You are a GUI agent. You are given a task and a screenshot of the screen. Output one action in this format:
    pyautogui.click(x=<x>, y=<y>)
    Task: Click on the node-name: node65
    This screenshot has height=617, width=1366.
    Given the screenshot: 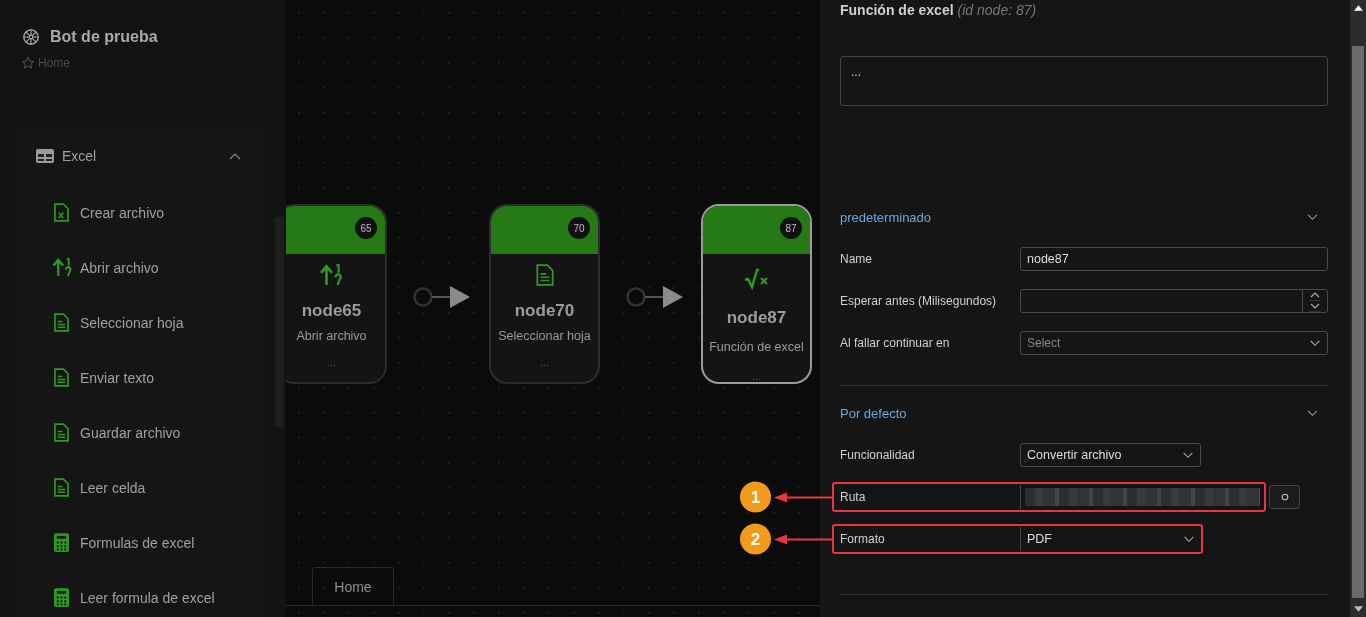 What is the action you would take?
    pyautogui.click(x=331, y=311)
    